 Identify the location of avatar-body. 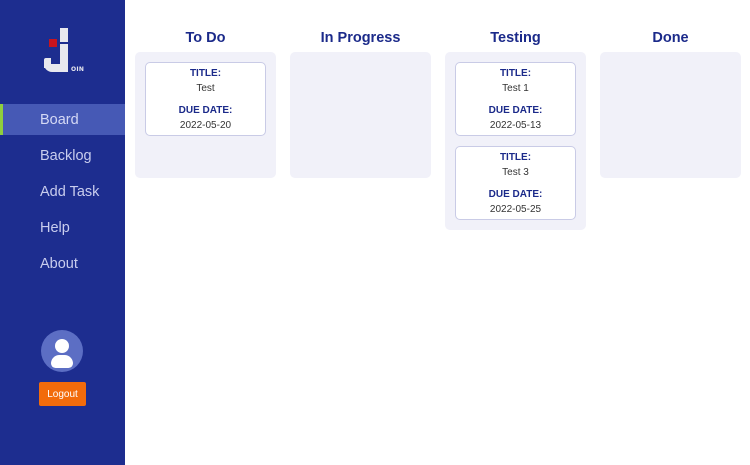
(62, 361).